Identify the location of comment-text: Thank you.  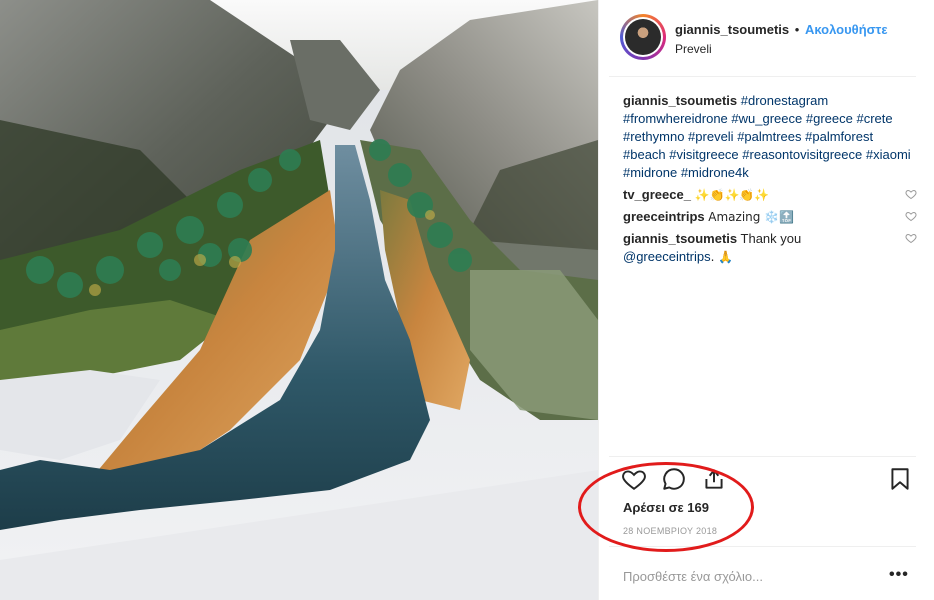
(771, 238).